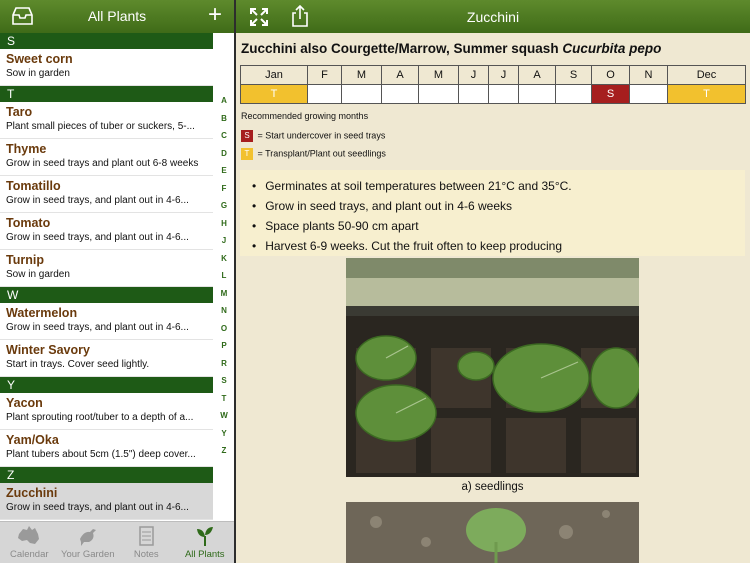  Describe the element at coordinates (24, 403) in the screenshot. I see `plant-name: Yacon` at that location.